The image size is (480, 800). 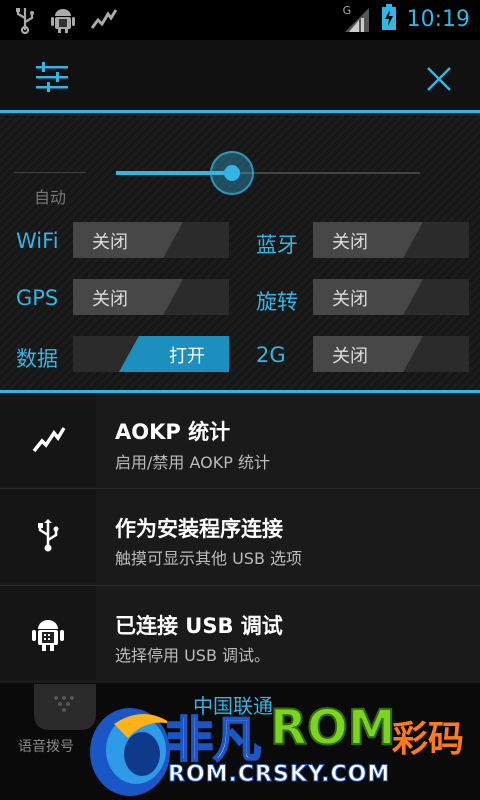 I want to click on sliders-icon, so click(x=52, y=79).